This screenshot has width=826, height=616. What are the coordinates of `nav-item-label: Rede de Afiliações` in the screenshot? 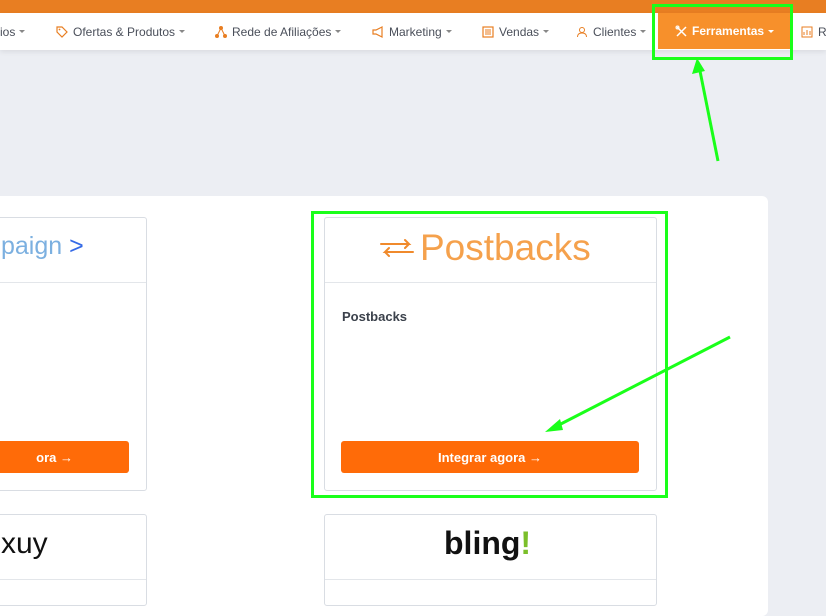 It's located at (282, 31).